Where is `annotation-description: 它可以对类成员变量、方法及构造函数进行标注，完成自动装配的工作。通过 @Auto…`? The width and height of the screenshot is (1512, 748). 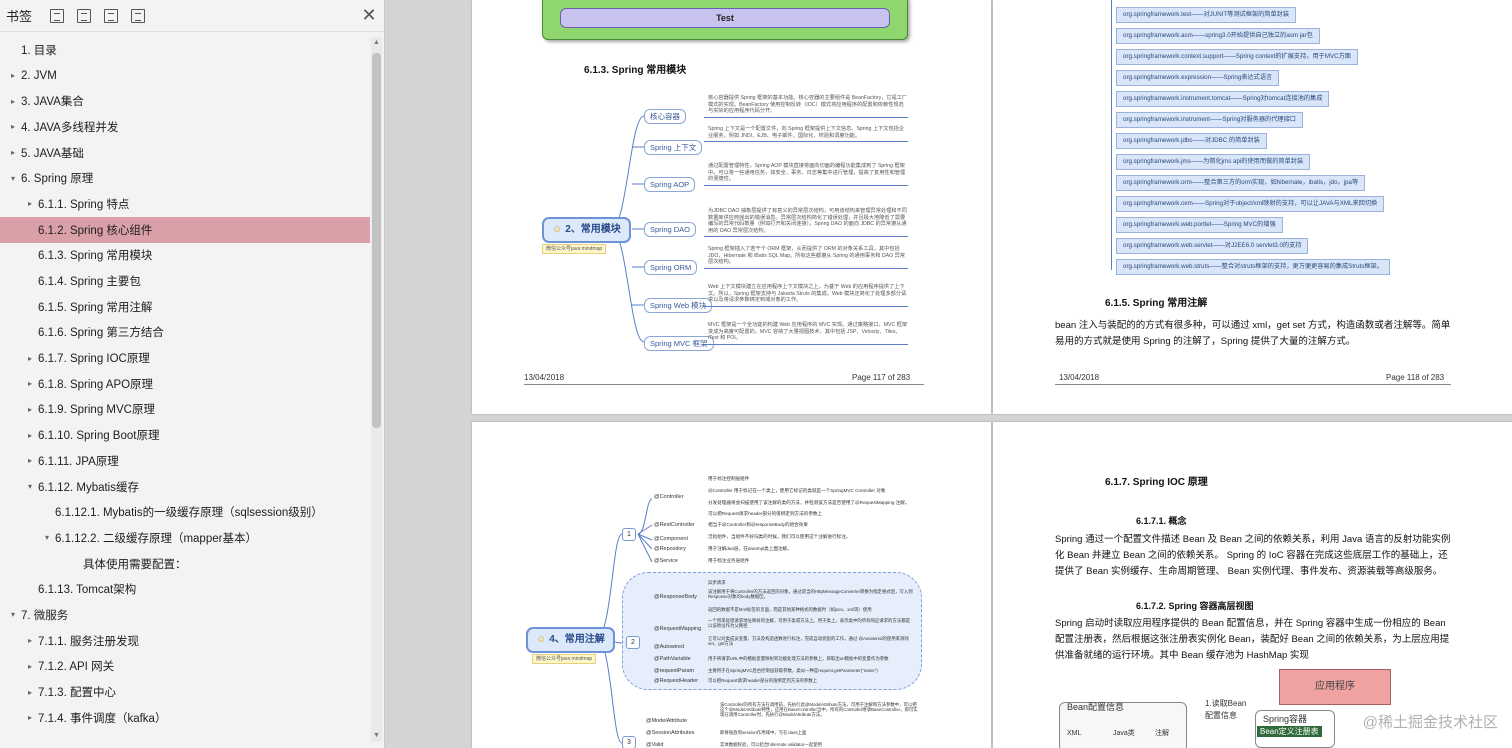
annotation-description: 它可以对类成员变量、方法及构造函数进行标注，完成自动装配的工作。通过 @Auto… is located at coordinates (808, 641).